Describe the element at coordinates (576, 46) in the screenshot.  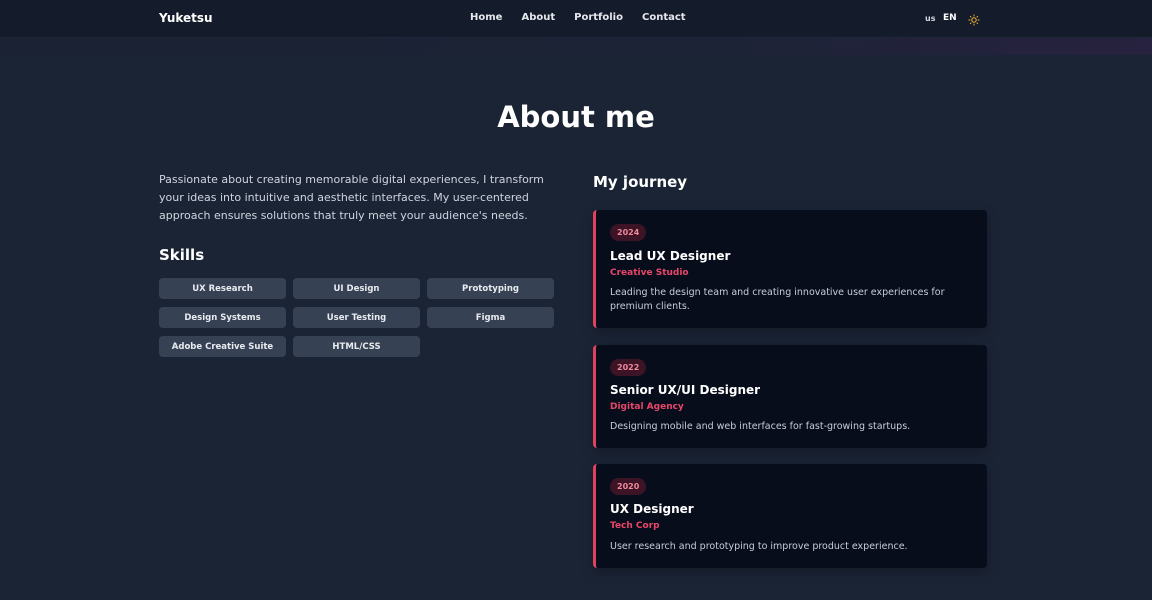
I see `header-gradient-band` at that location.